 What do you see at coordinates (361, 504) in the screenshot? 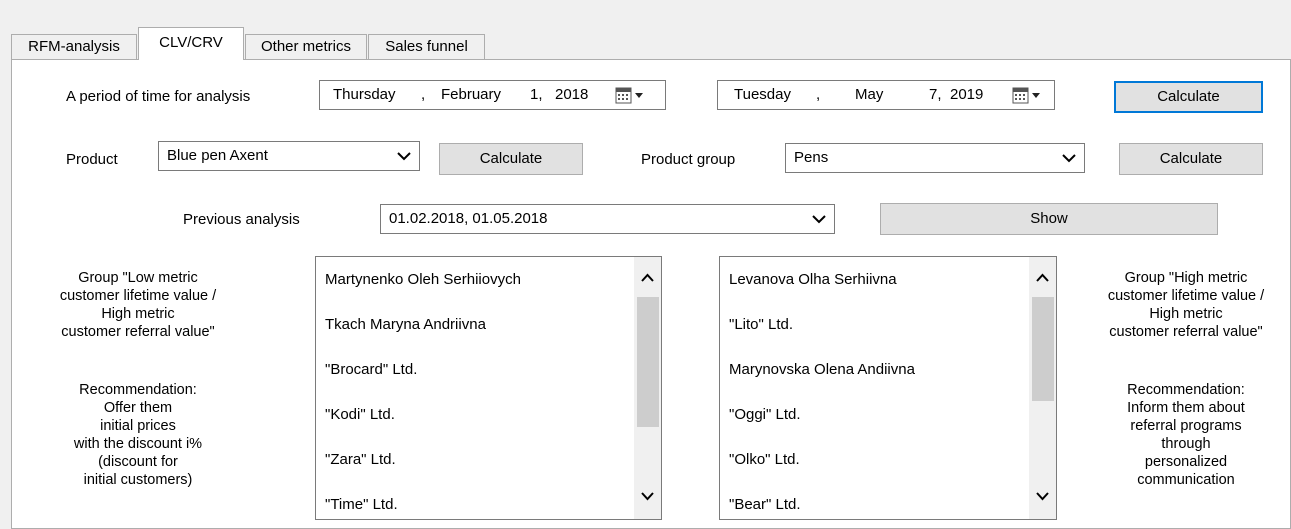
I see `list-item: "Time" Ltd.` at bounding box center [361, 504].